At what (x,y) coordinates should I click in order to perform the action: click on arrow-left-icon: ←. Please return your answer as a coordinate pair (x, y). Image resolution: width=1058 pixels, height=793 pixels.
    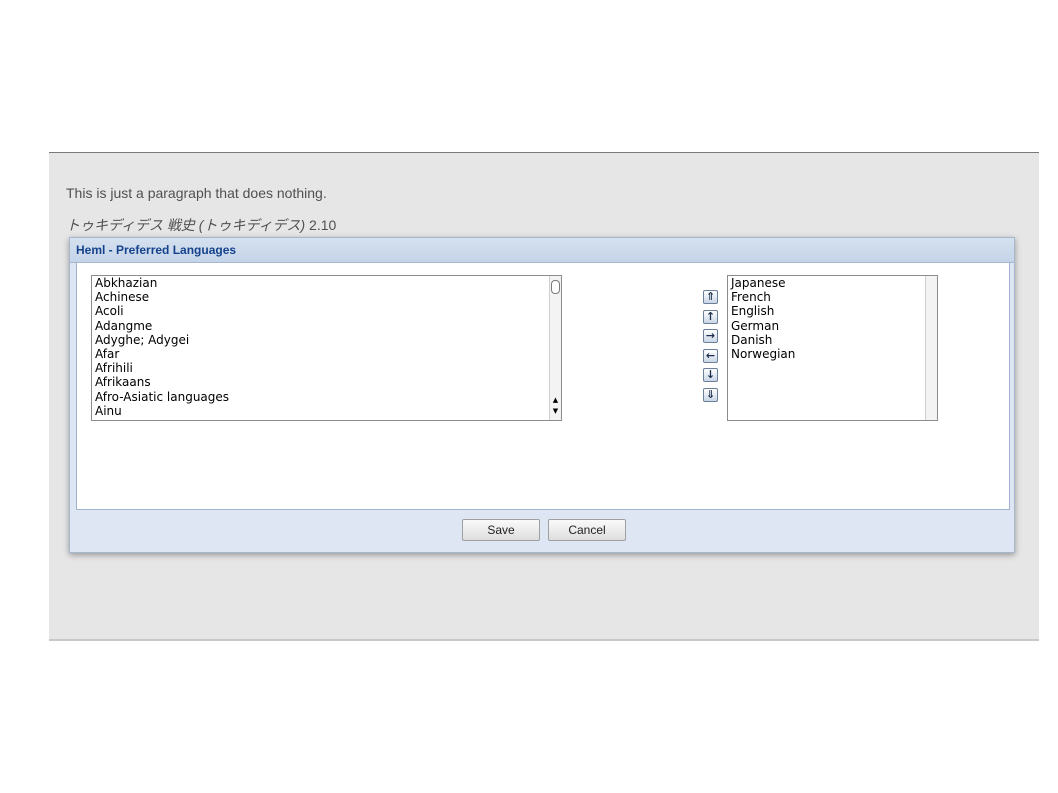
    Looking at the image, I should click on (710, 355).